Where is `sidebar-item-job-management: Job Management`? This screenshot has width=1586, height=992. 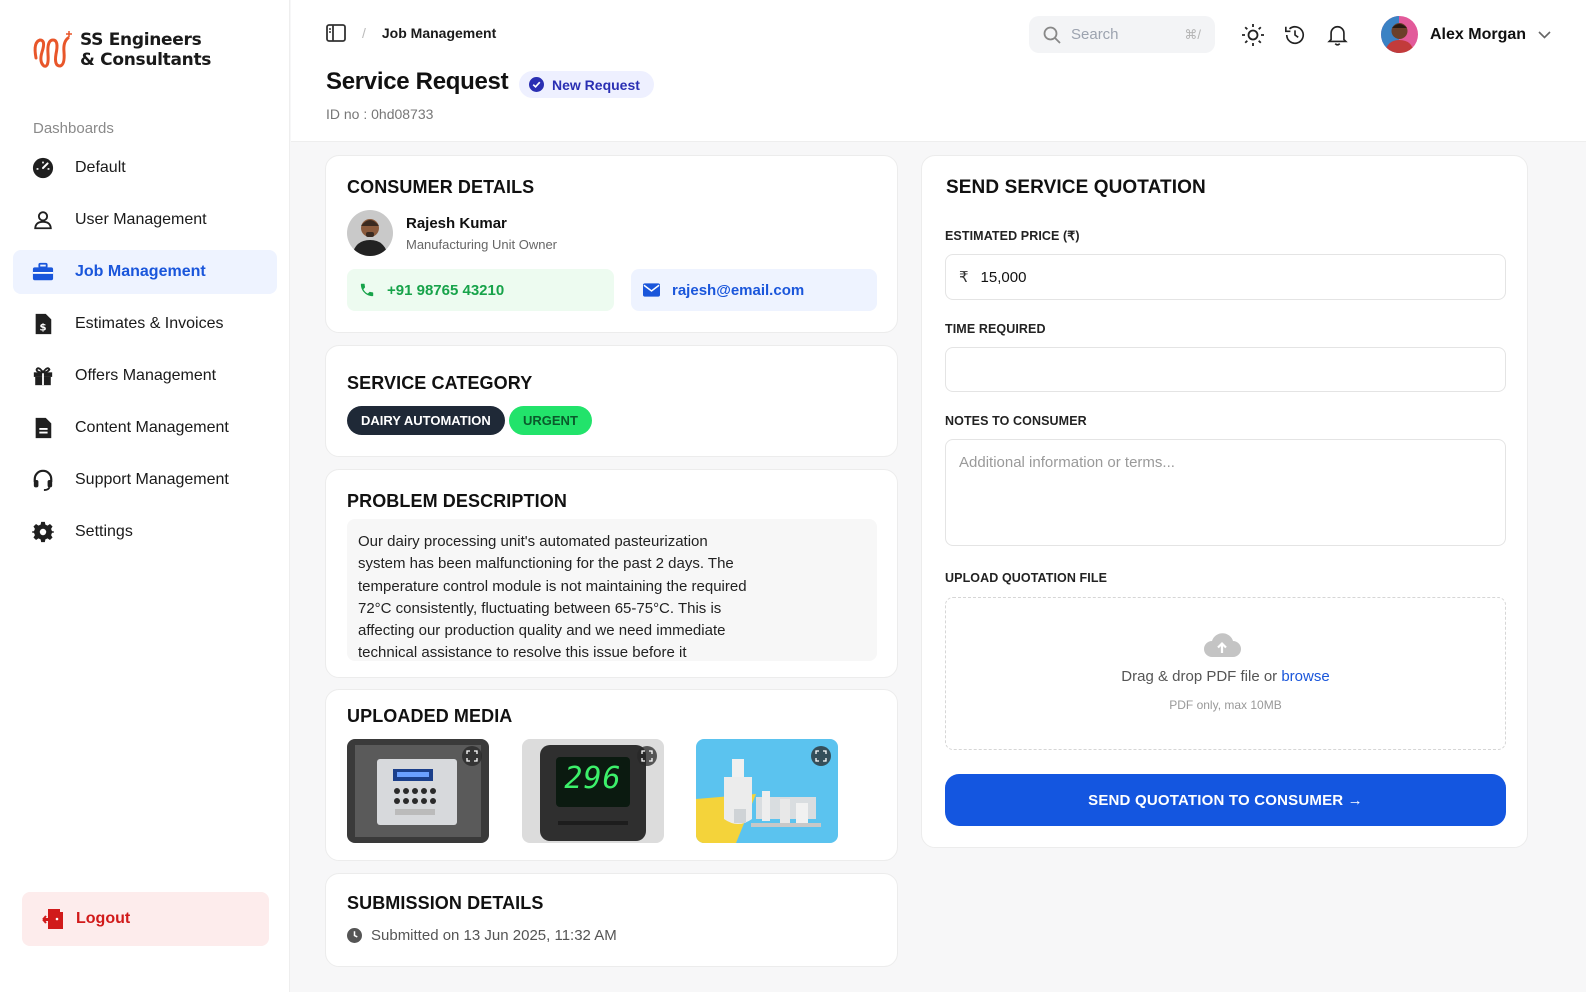 sidebar-item-job-management: Job Management is located at coordinates (145, 272).